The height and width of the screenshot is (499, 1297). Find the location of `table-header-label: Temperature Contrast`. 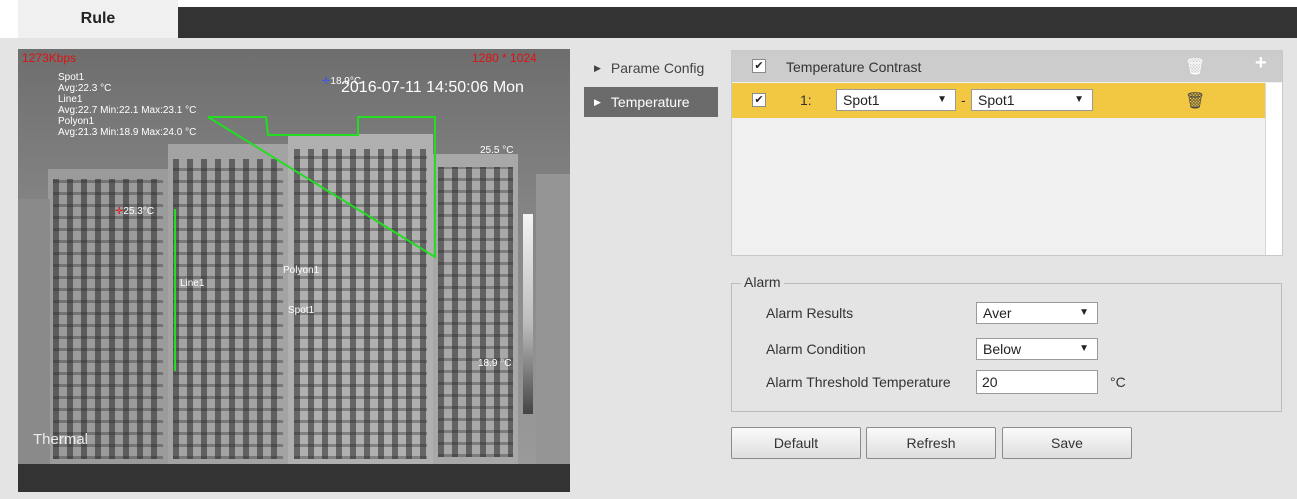

table-header-label: Temperature Contrast is located at coordinates (854, 67).